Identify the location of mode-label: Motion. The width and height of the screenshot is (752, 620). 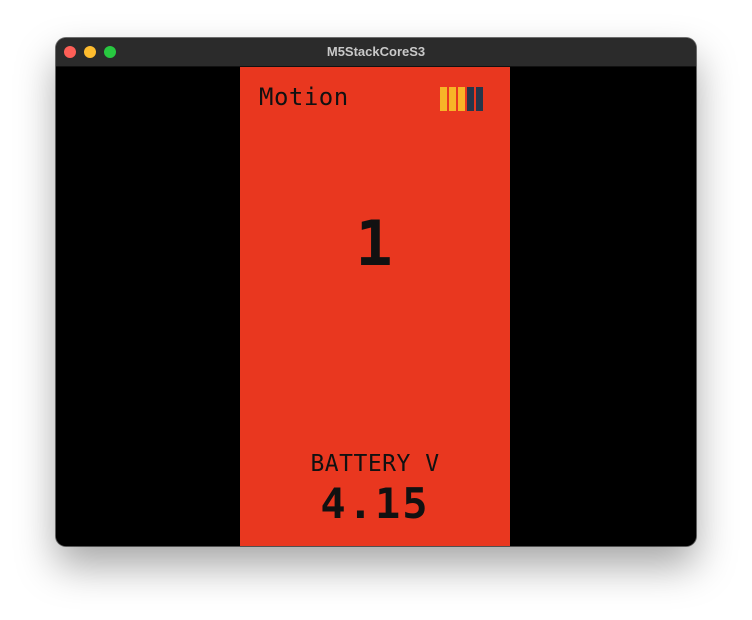
(304, 97).